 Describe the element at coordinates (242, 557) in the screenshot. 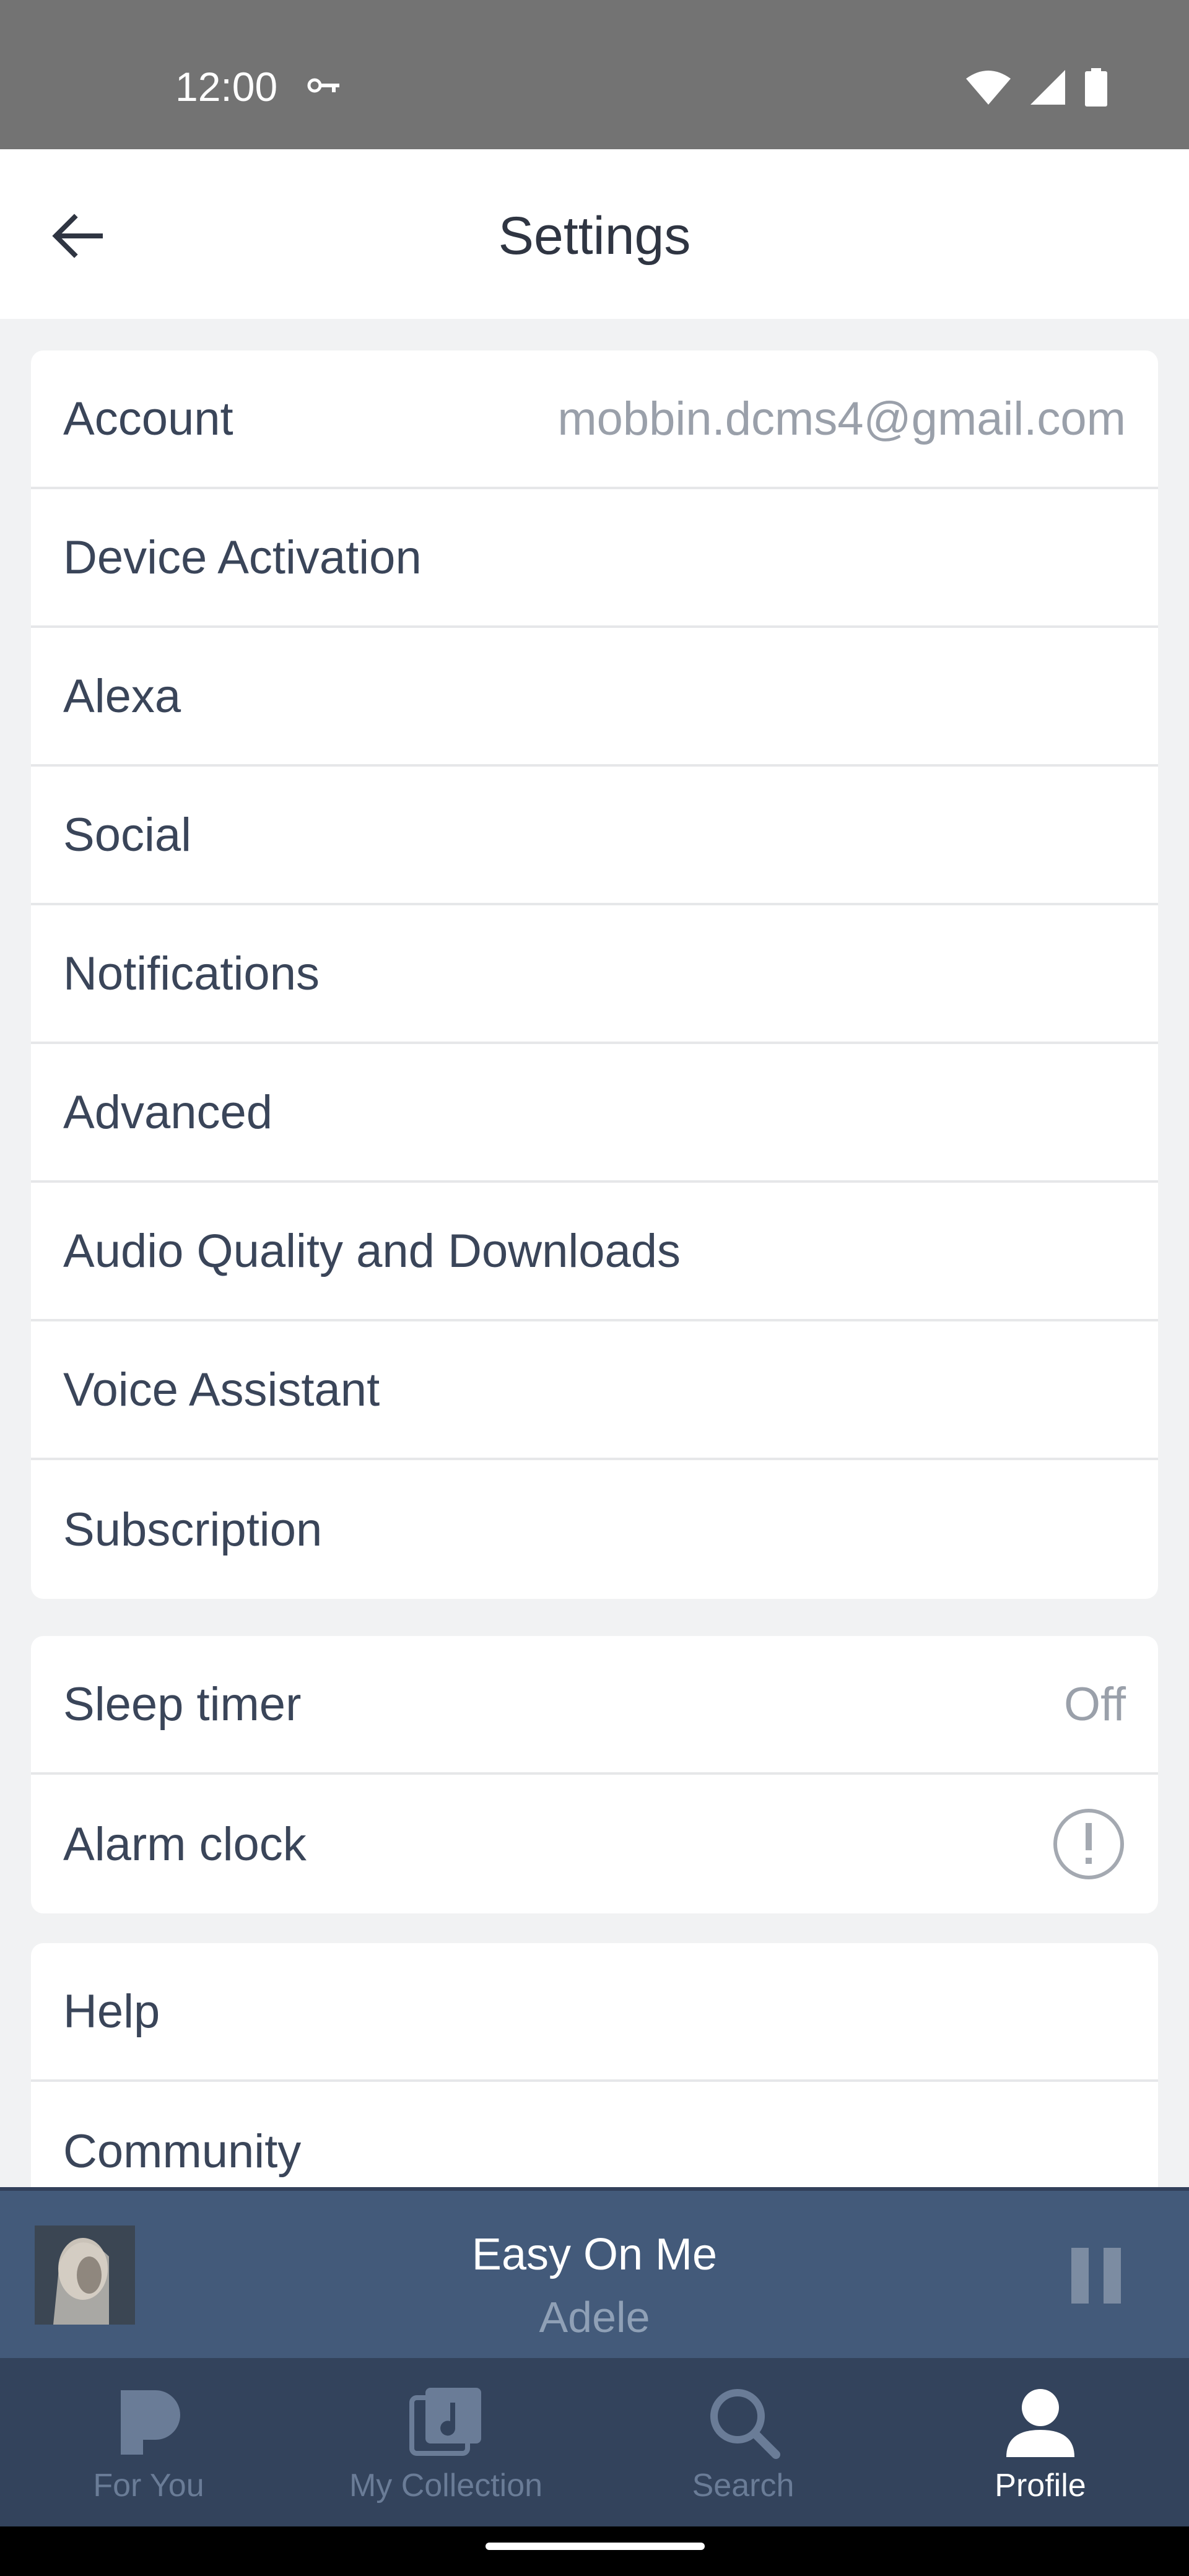

I see `row-label: Device Activation` at that location.